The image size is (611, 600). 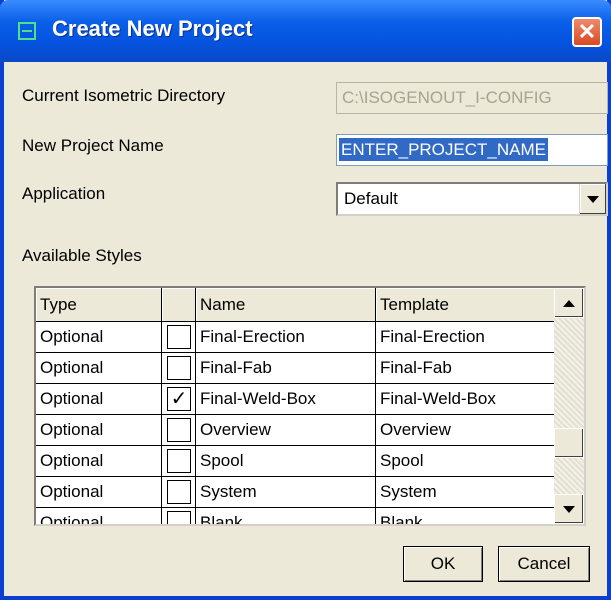 What do you see at coordinates (286, 516) in the screenshot?
I see `name-cell: Blank` at bounding box center [286, 516].